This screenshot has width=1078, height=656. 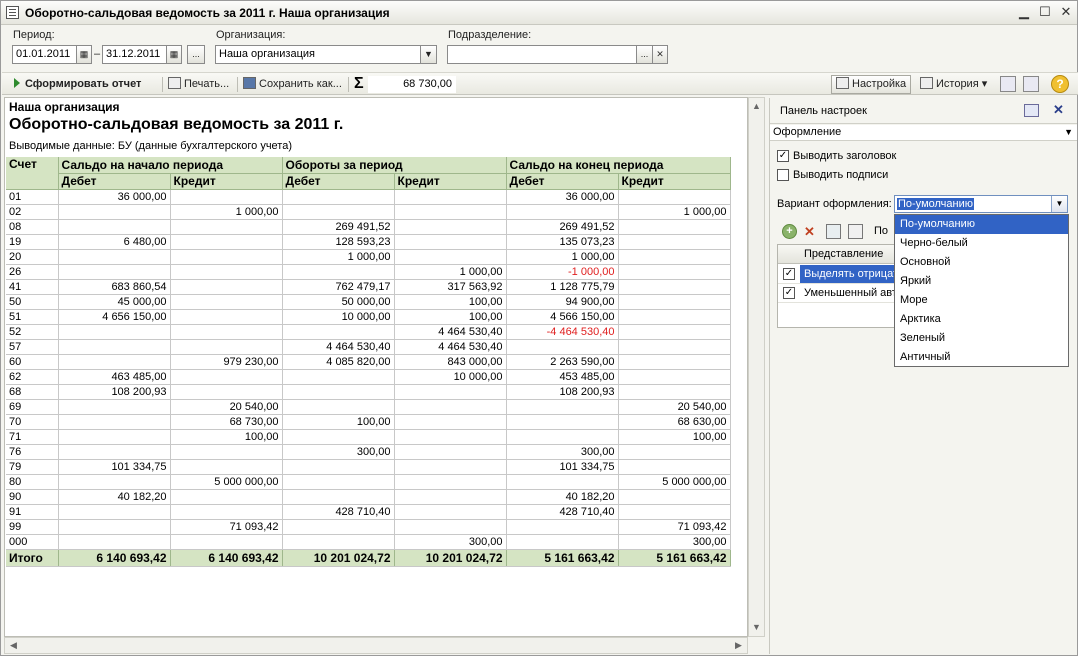 I want to click on dept-field, so click(x=550, y=54).